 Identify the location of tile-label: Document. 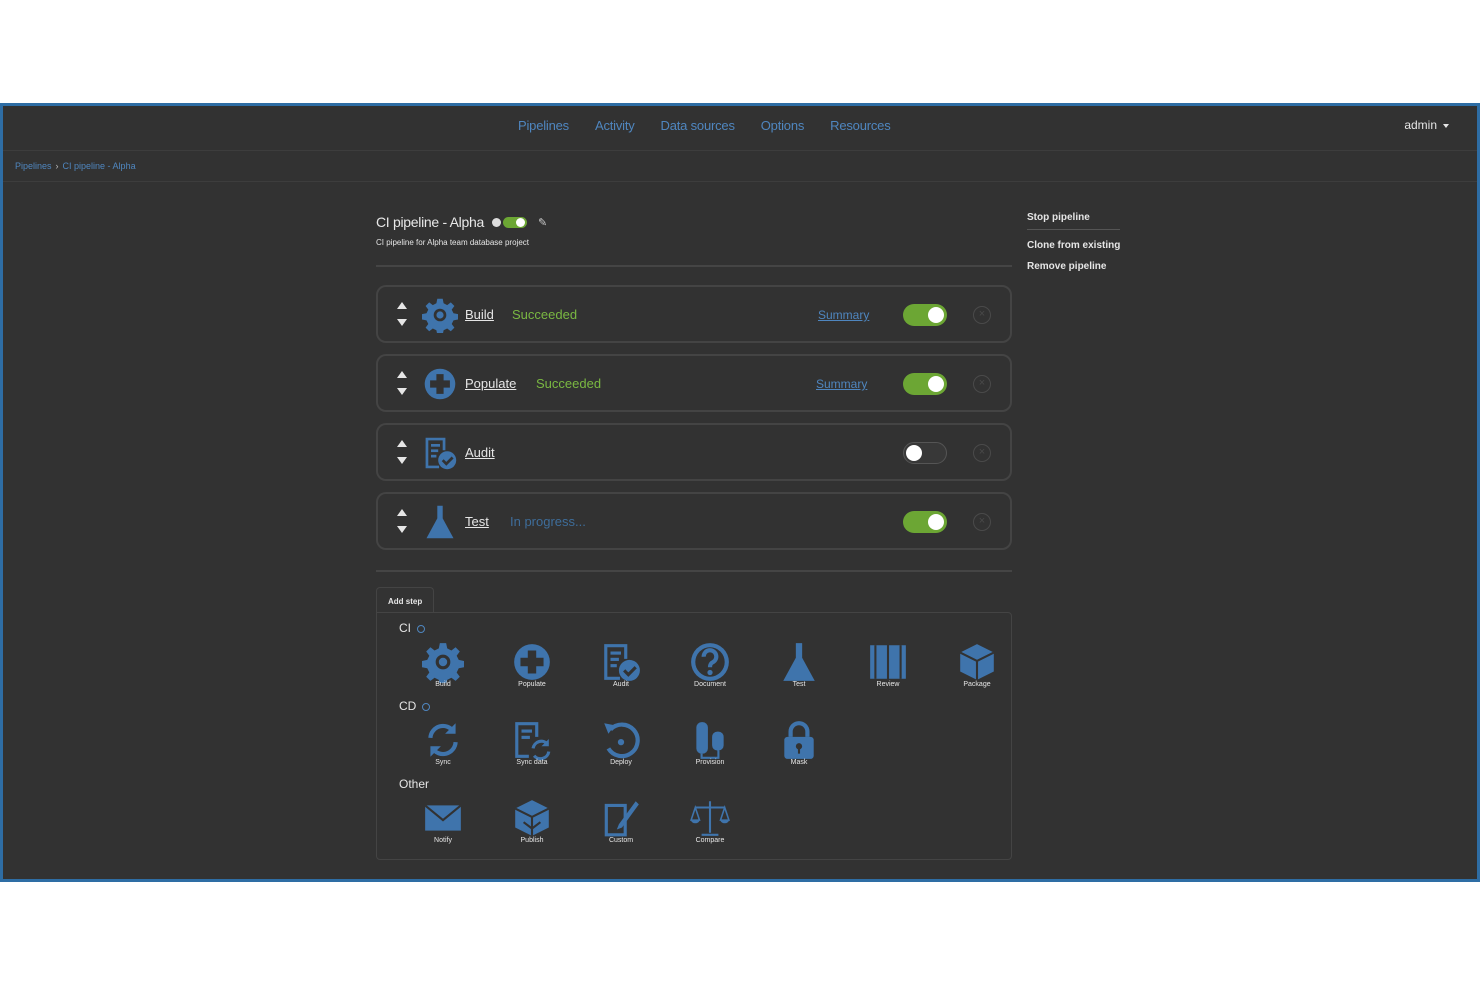
(710, 684).